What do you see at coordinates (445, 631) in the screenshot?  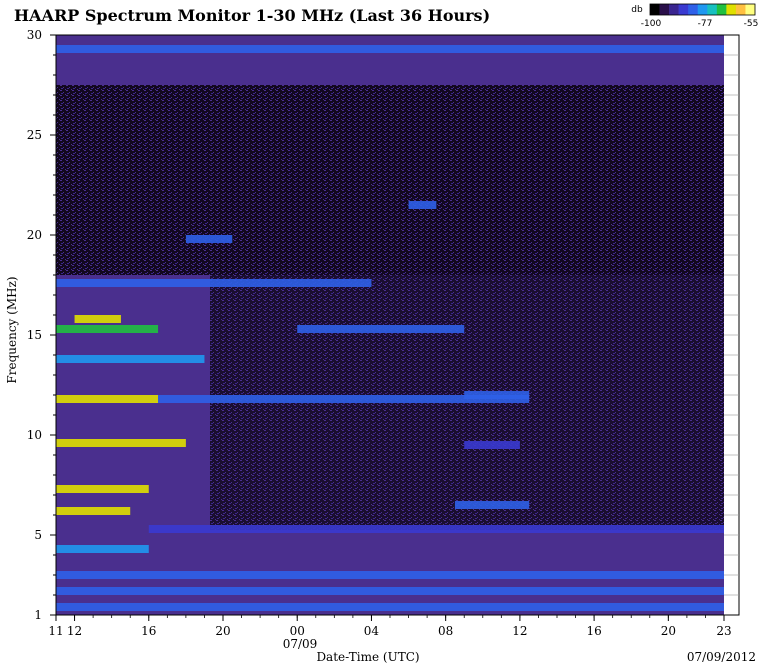 I see `x-tick-label: 08` at bounding box center [445, 631].